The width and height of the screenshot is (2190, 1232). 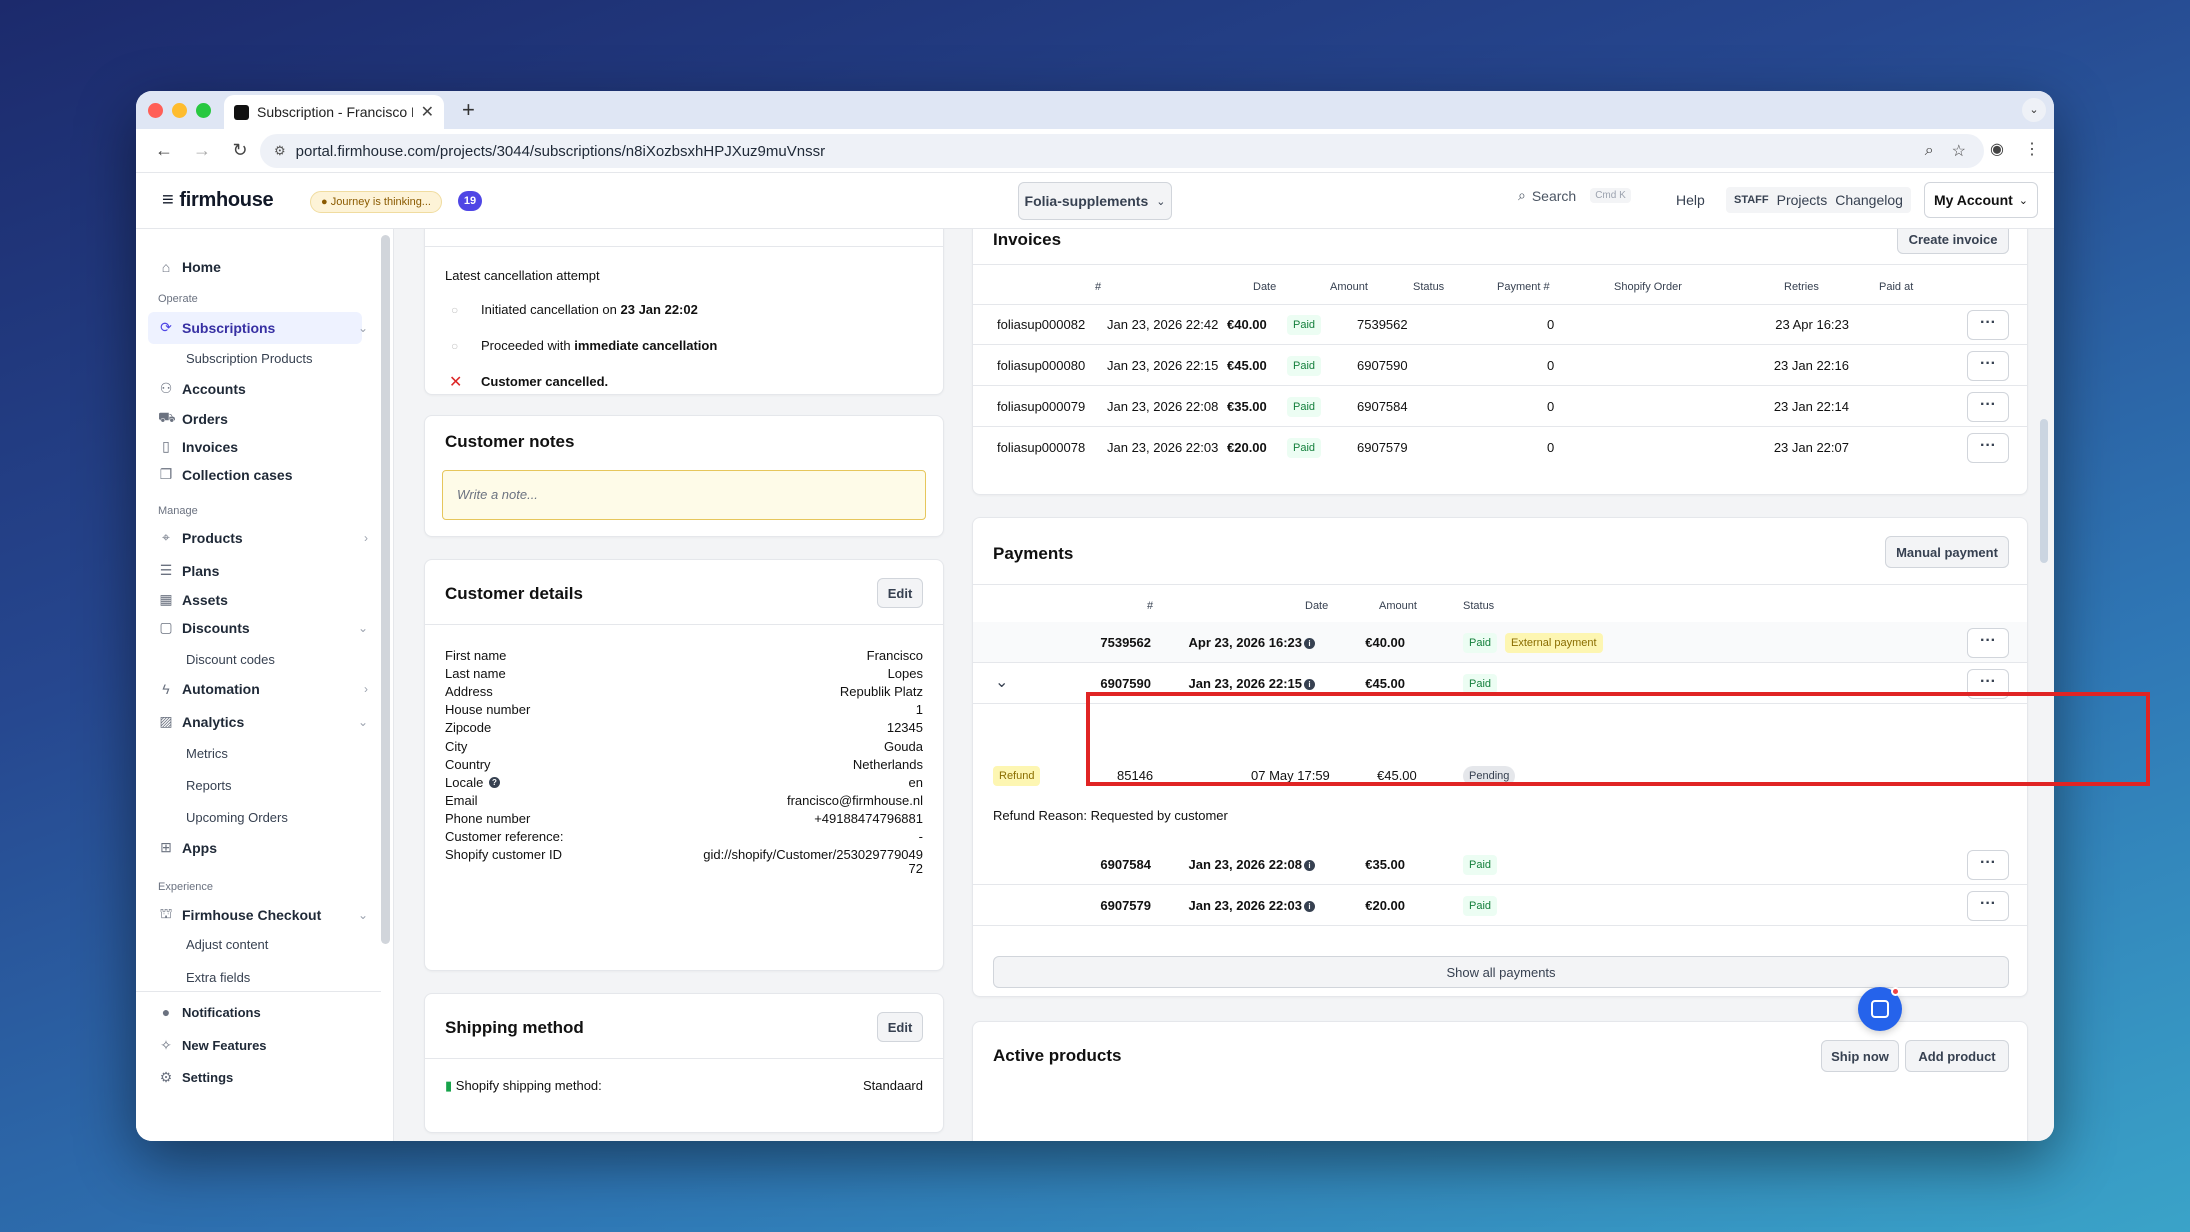 What do you see at coordinates (280, 151) in the screenshot?
I see `site-settings-icon: ⚙` at bounding box center [280, 151].